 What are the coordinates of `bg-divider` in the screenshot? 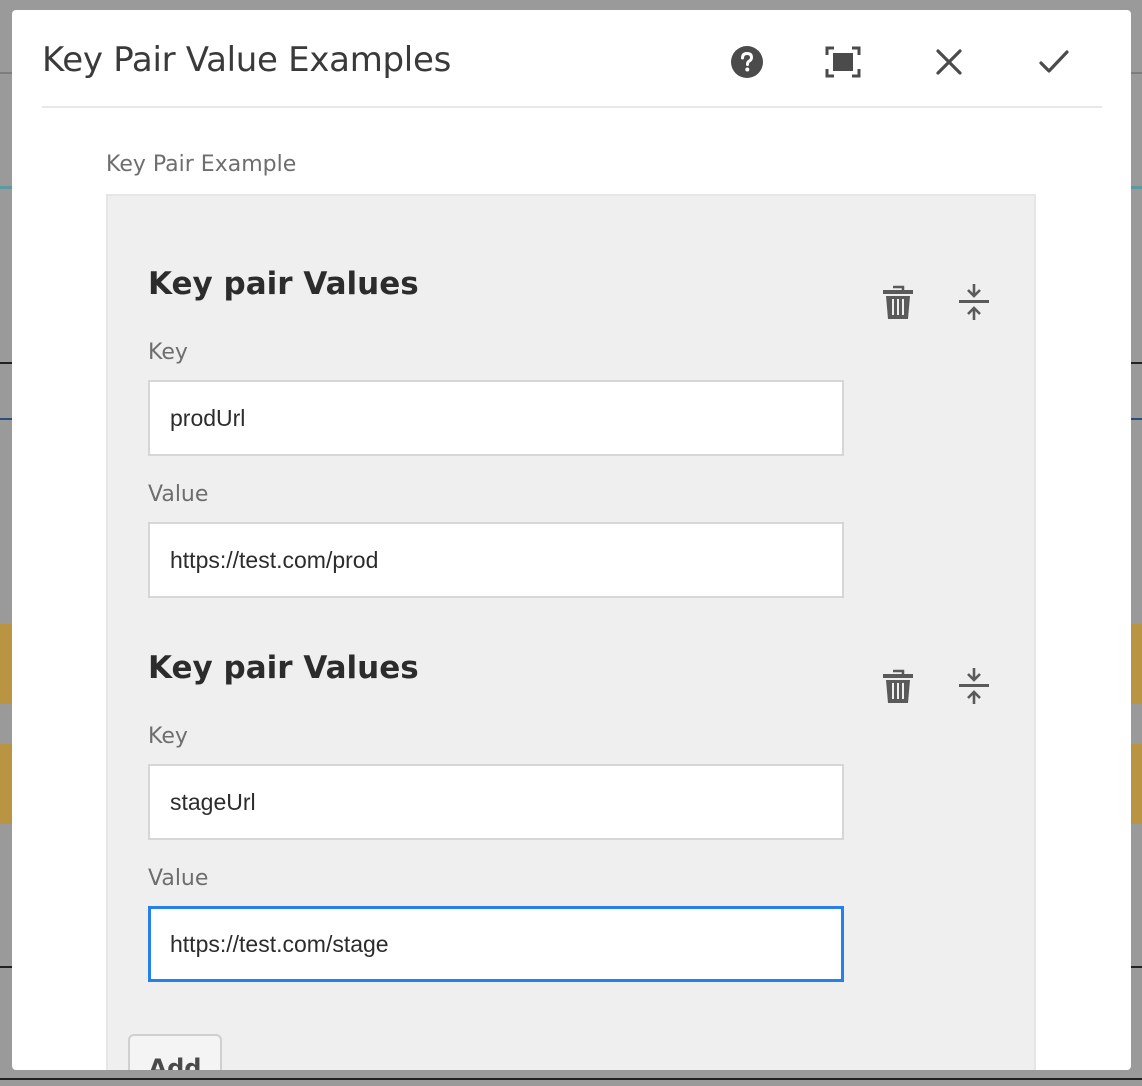 It's located at (571, 1079).